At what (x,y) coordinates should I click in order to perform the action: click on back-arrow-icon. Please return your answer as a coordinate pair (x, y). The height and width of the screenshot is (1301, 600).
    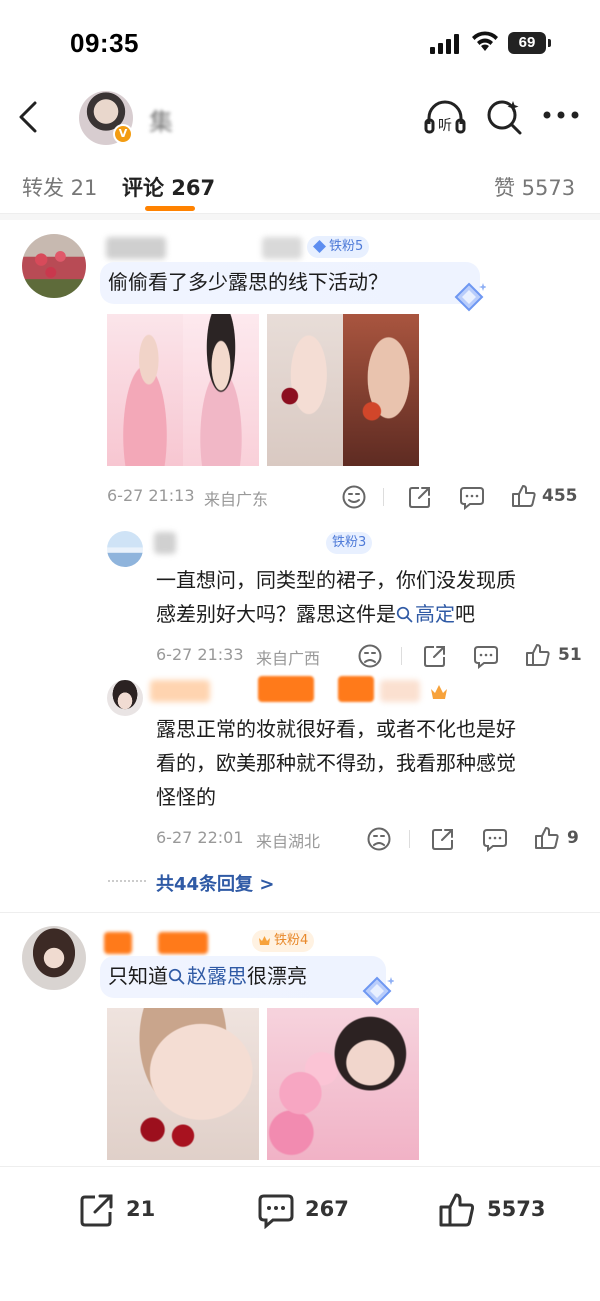
    Looking at the image, I should click on (29, 117).